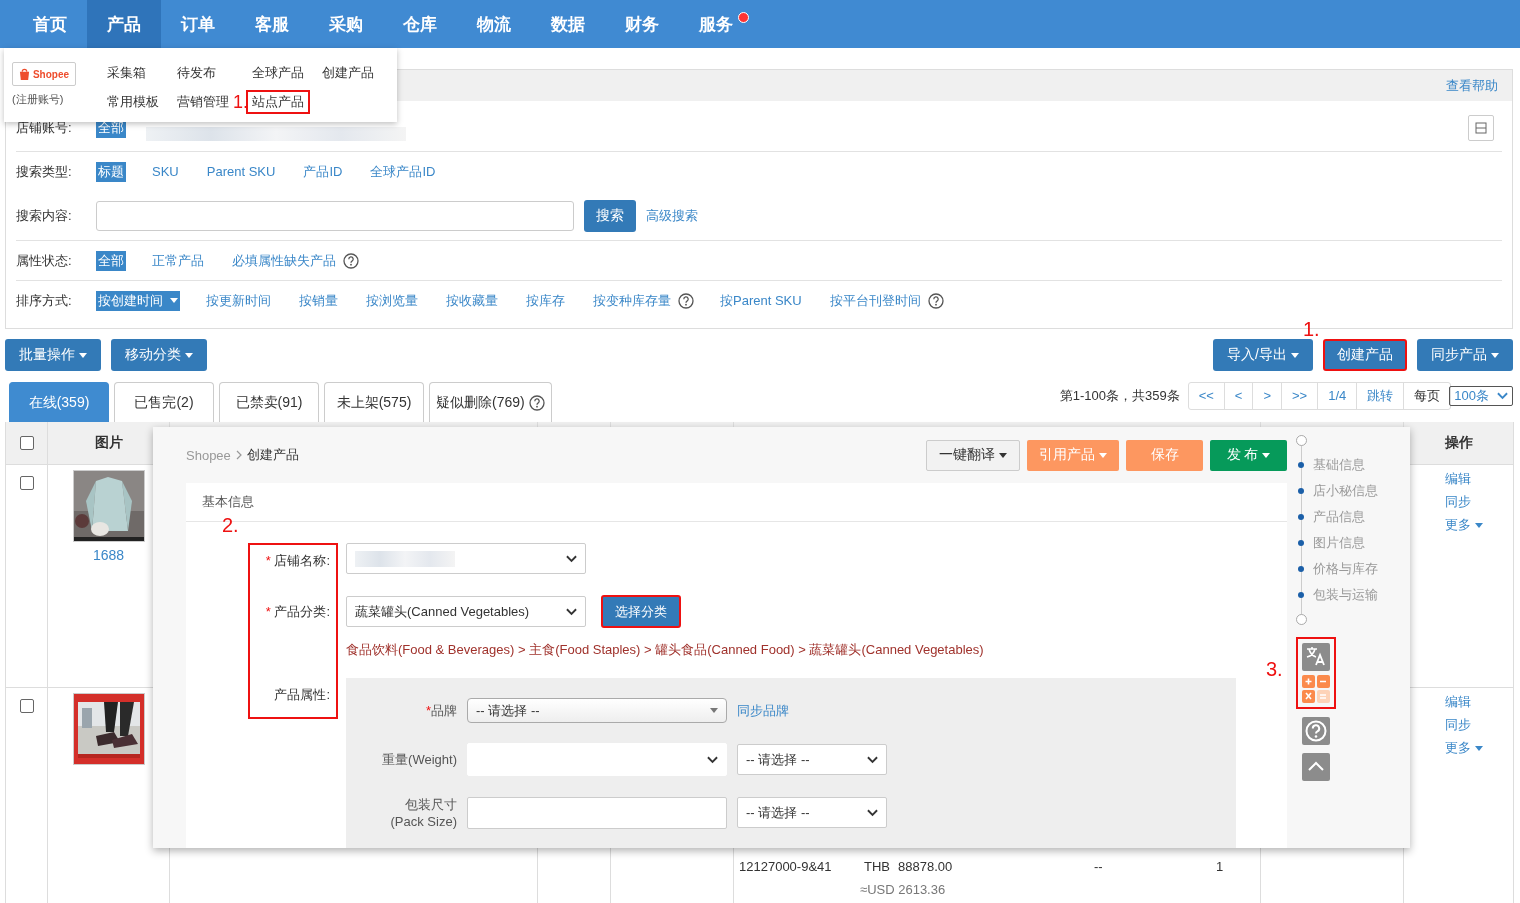 The image size is (1520, 903). Describe the element at coordinates (346, 24) in the screenshot. I see `nav-tab: 采购` at that location.